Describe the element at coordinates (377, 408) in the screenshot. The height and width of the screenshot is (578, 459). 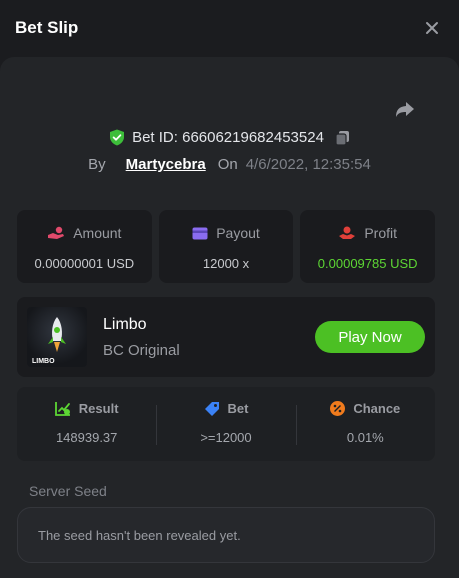
I see `chance-label: Chance` at that location.